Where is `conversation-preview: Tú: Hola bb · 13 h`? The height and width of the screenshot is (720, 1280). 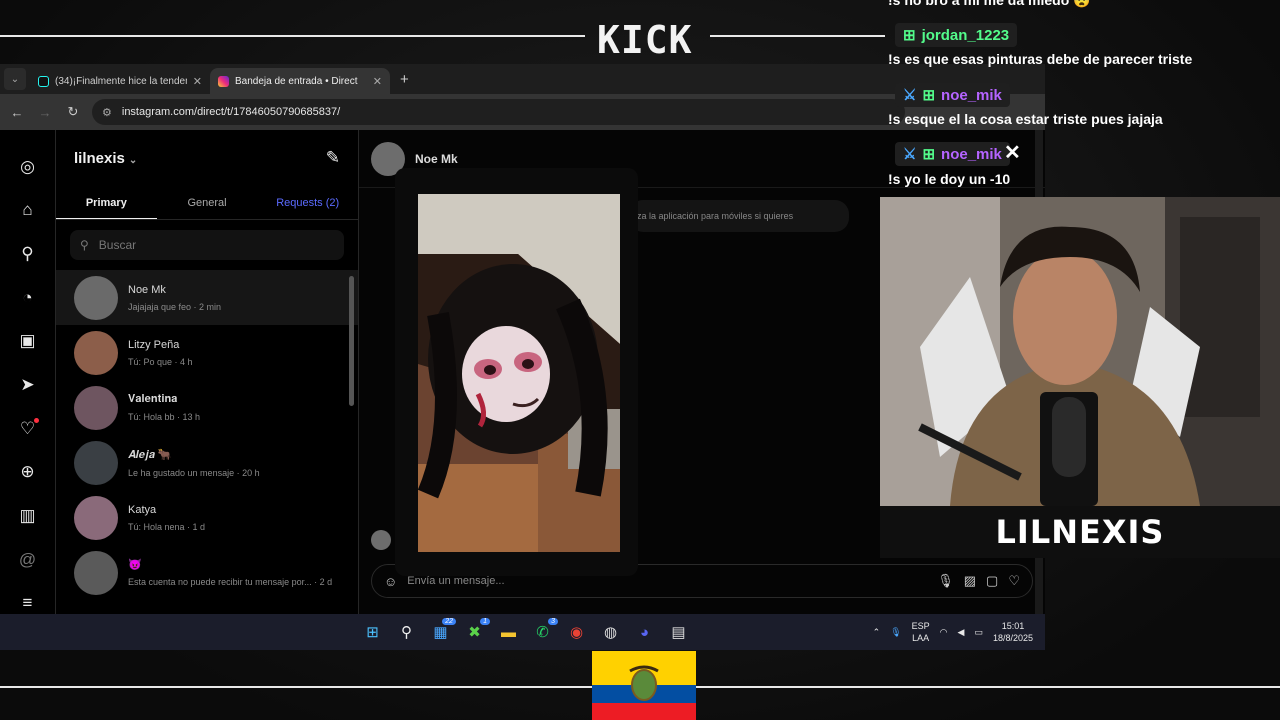
conversation-preview: Tú: Hola bb · 13 h is located at coordinates (164, 417).